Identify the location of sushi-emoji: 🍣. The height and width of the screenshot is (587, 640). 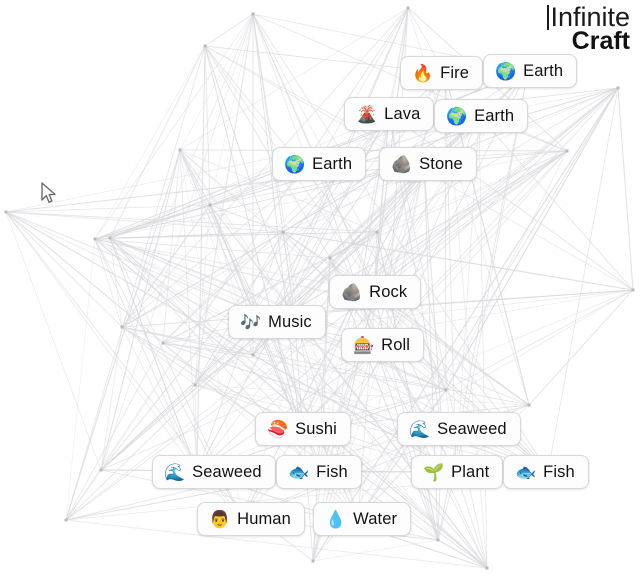
(278, 429).